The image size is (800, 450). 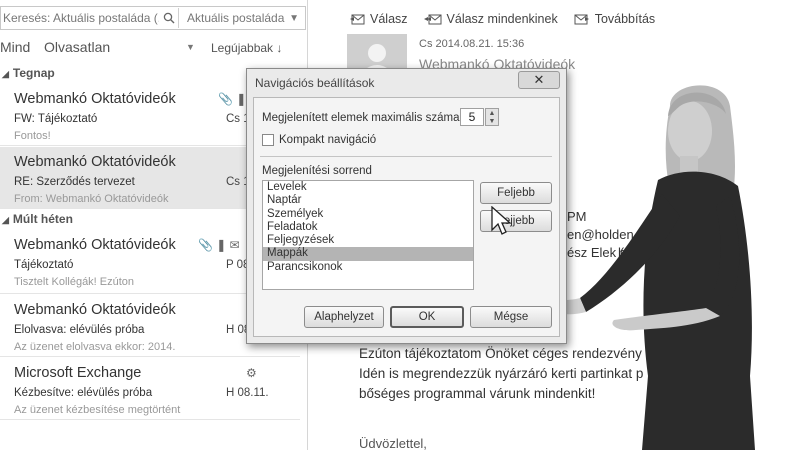 I want to click on mouse-cursor-icon, so click(x=501, y=220).